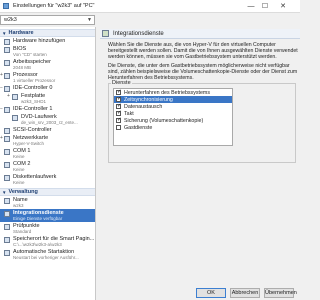 Image resolution: width=320 pixels, height=300 pixels. Describe the element at coordinates (47, 140) in the screenshot. I see `sidebar-item-network-adapter: + Netzwerkkarte Hyper-V-Switch` at that location.